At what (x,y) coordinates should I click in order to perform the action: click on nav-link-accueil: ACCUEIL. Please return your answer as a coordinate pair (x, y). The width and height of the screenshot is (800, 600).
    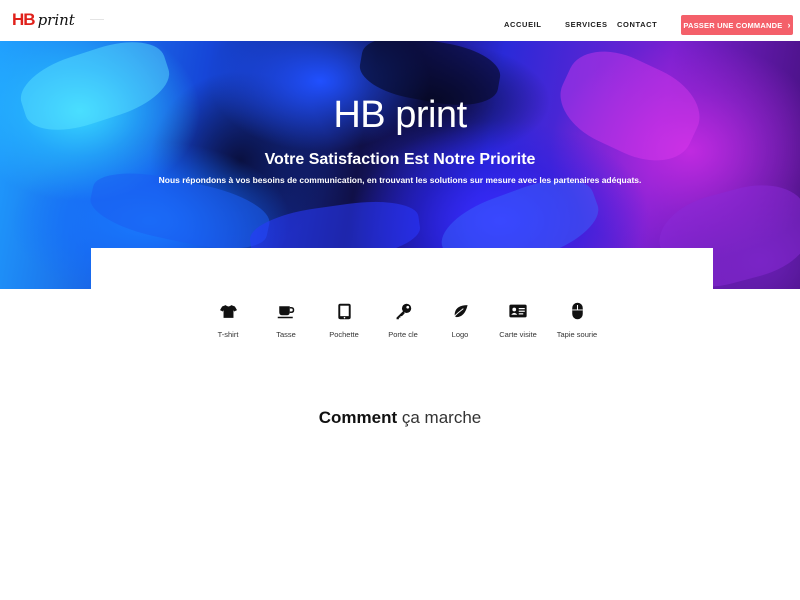
    Looking at the image, I should click on (523, 24).